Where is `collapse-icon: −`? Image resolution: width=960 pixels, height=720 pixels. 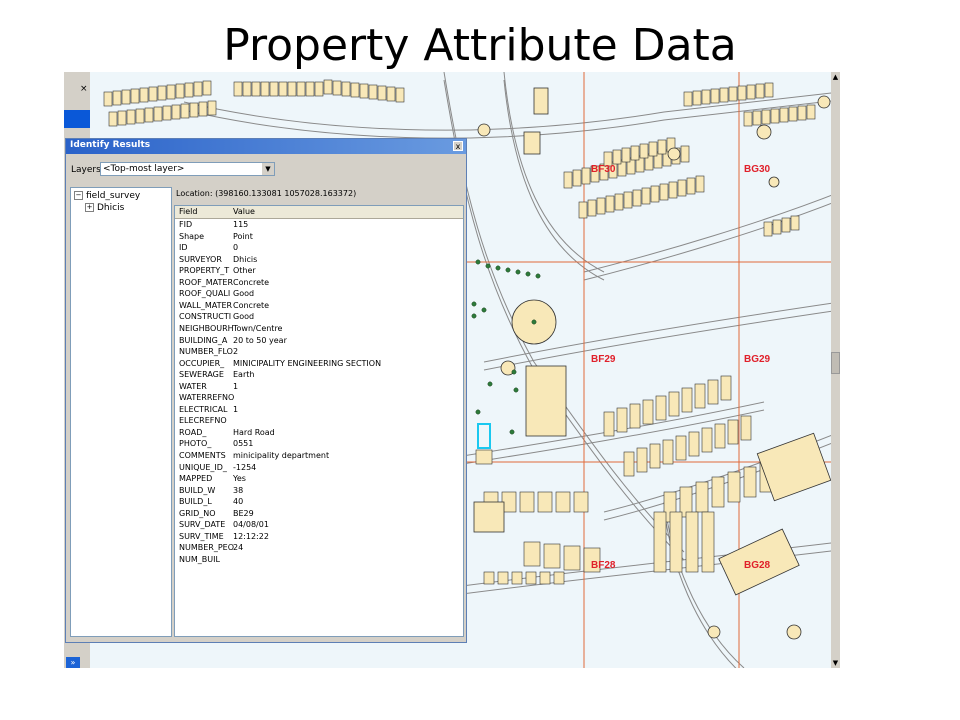 collapse-icon: − is located at coordinates (78, 195).